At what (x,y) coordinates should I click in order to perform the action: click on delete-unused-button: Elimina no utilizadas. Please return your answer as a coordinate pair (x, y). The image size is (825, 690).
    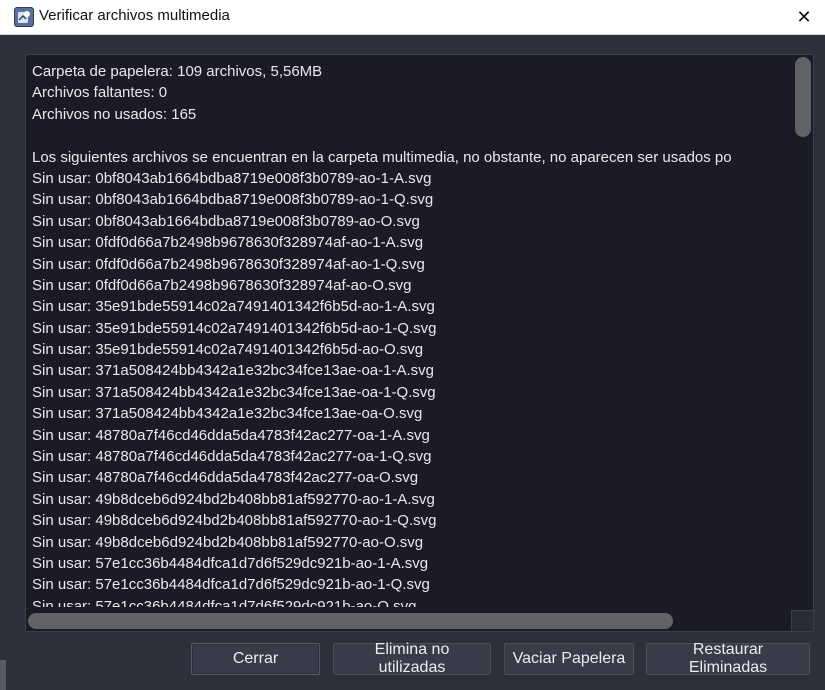
    Looking at the image, I should click on (412, 658).